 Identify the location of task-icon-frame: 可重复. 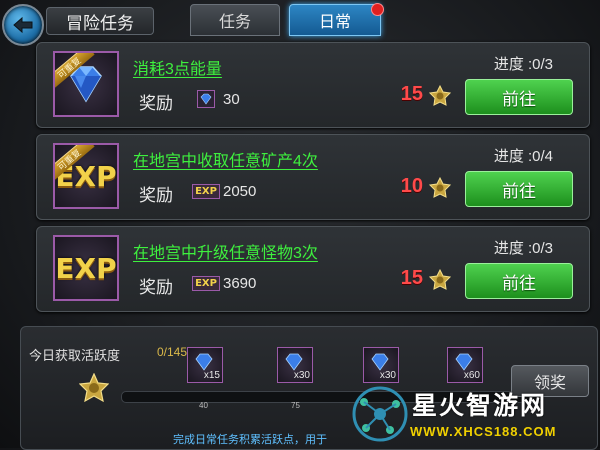
(86, 84).